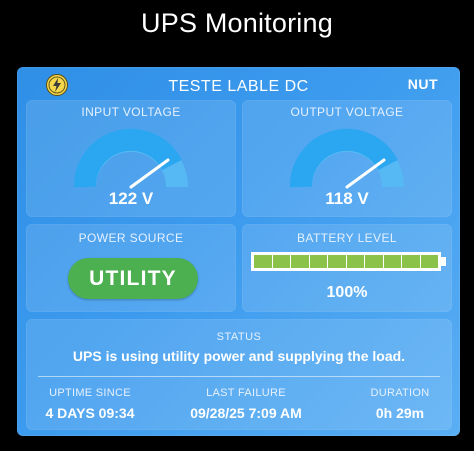 Image resolution: width=474 pixels, height=451 pixels. I want to click on battery-bar, so click(346, 261).